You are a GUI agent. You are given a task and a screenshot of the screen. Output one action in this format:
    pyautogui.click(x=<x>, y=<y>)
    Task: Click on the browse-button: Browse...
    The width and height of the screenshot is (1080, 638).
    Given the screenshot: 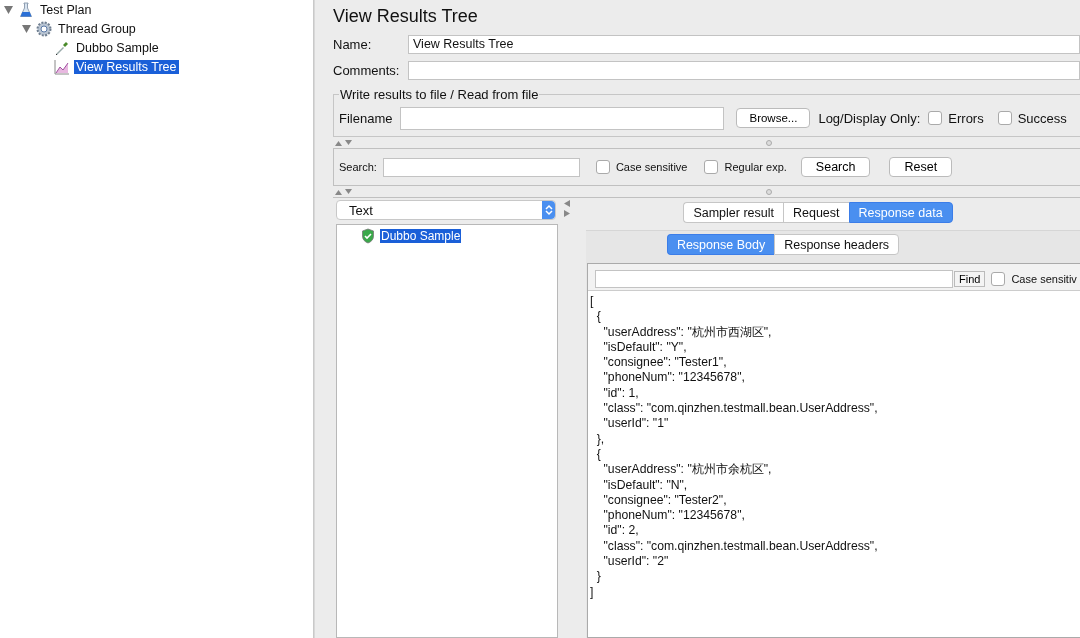 What is the action you would take?
    pyautogui.click(x=773, y=118)
    